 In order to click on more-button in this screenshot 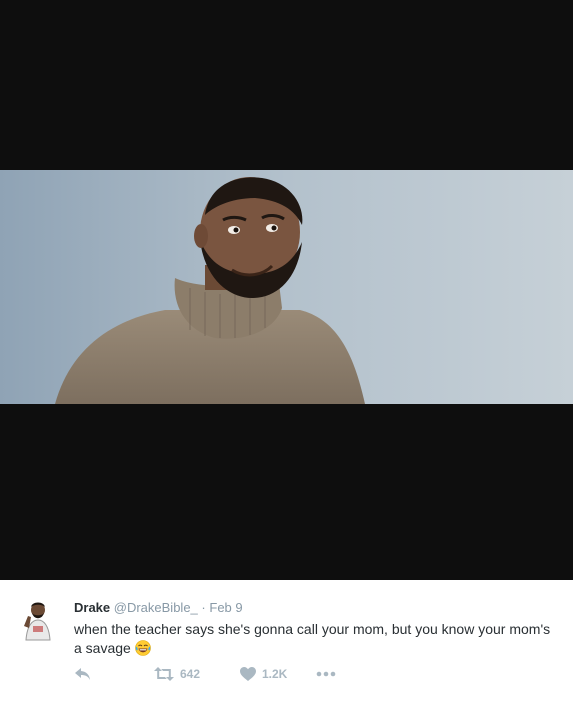, I will do `click(326, 674)`.